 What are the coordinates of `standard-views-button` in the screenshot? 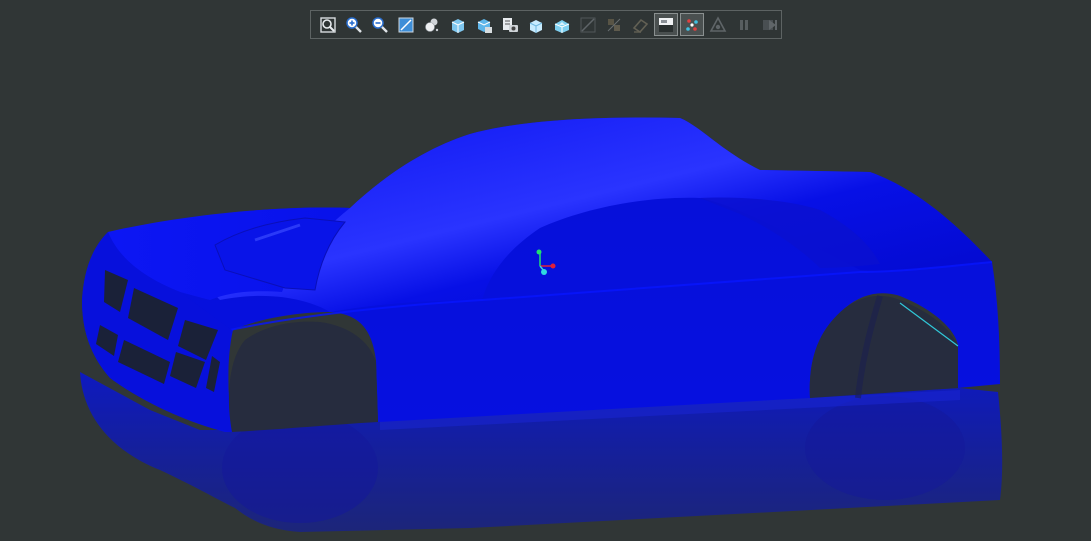 It's located at (484, 24).